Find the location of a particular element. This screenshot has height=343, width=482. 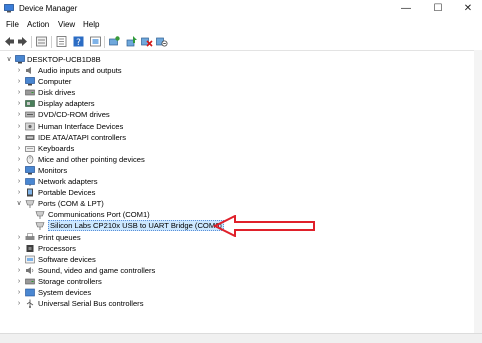

tree-category-label: Keyboards is located at coordinates (56, 148).